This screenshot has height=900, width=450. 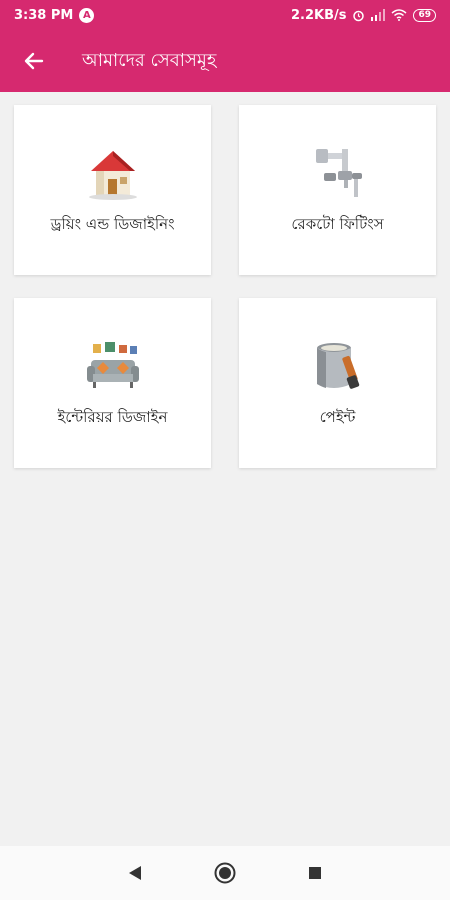 I want to click on house-icon, so click(x=112, y=175).